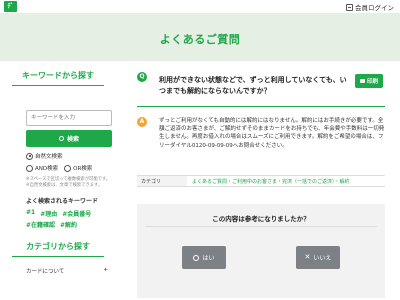 The height and width of the screenshot is (300, 400). Describe the element at coordinates (307, 257) in the screenshot. I see `cross-icon: ✕` at that location.